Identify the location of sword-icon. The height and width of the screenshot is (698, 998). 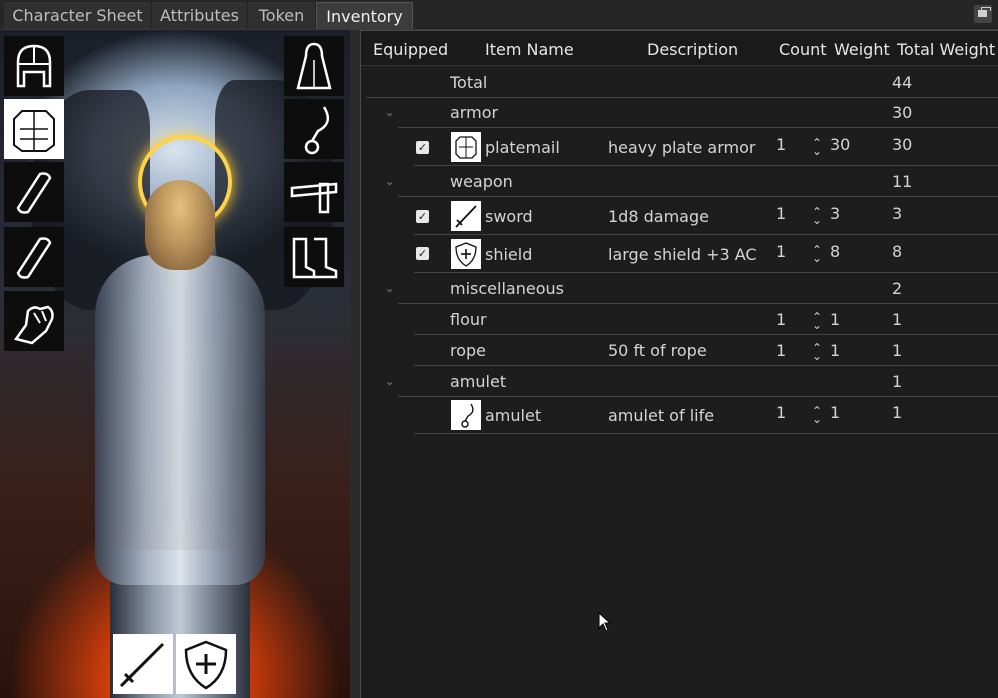
(466, 216).